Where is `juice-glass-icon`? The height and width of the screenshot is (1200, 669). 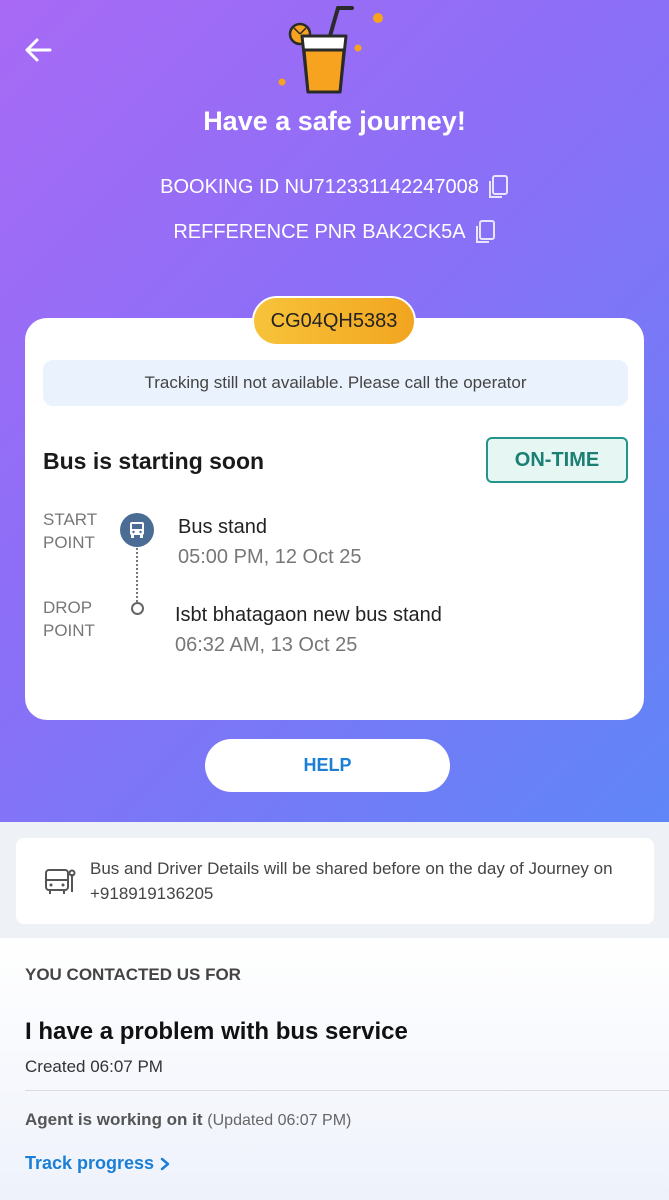 juice-glass-icon is located at coordinates (330, 50).